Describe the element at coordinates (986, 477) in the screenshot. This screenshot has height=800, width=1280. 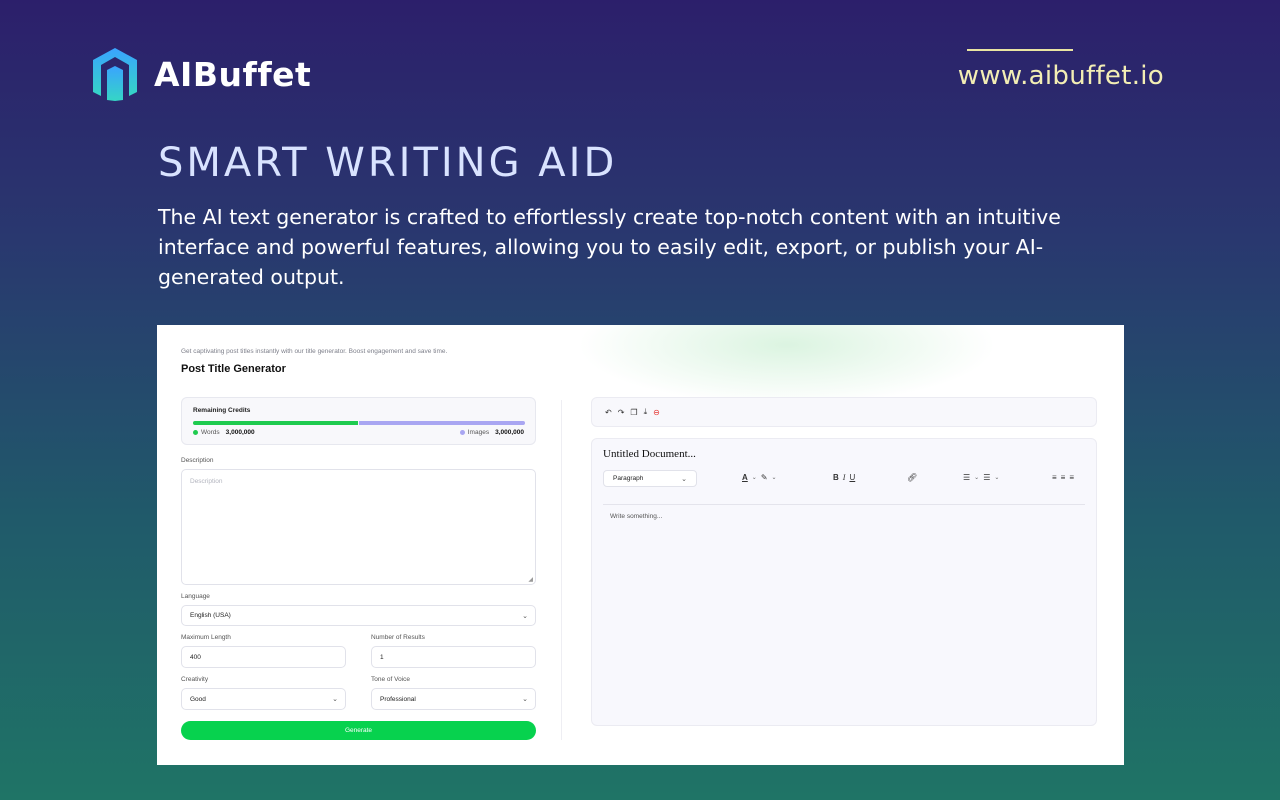
I see `numbered-list-icon: ☰` at that location.